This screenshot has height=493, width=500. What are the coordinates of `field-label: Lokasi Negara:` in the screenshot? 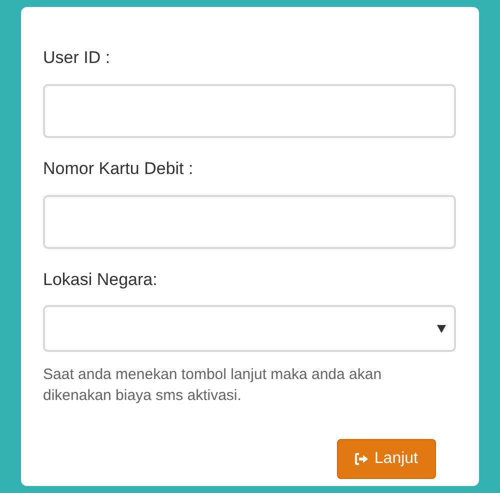 It's located at (100, 280).